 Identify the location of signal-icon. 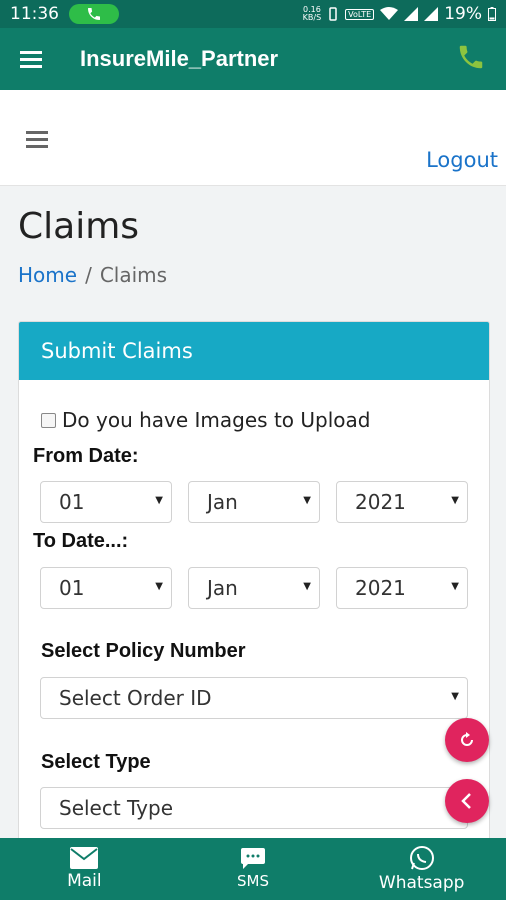
(411, 14).